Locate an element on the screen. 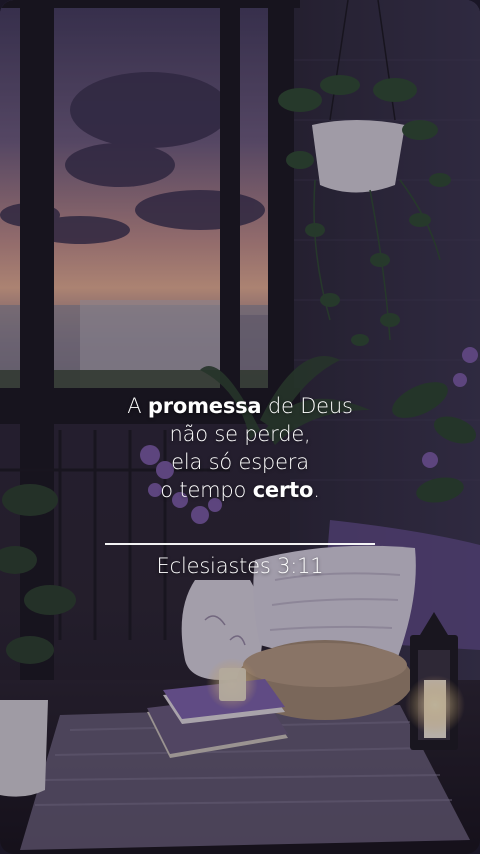 The height and width of the screenshot is (854, 480). quote-line-1-pre: A is located at coordinates (137, 406).